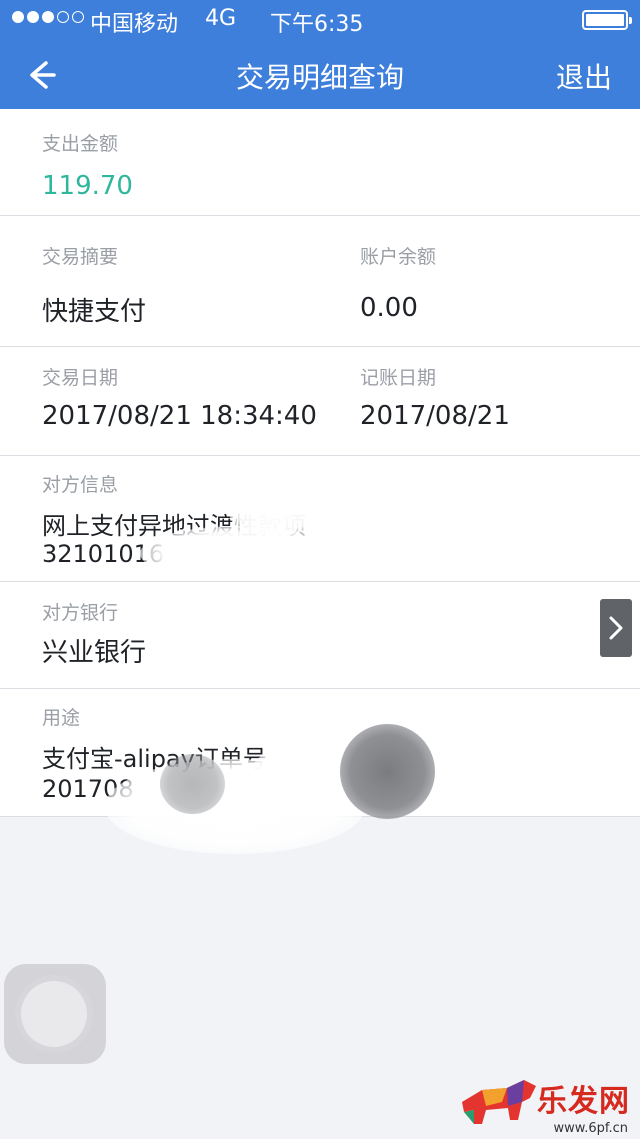 This screenshot has height=1139, width=640. What do you see at coordinates (94, 312) in the screenshot?
I see `summary-value: 快捷支付` at bounding box center [94, 312].